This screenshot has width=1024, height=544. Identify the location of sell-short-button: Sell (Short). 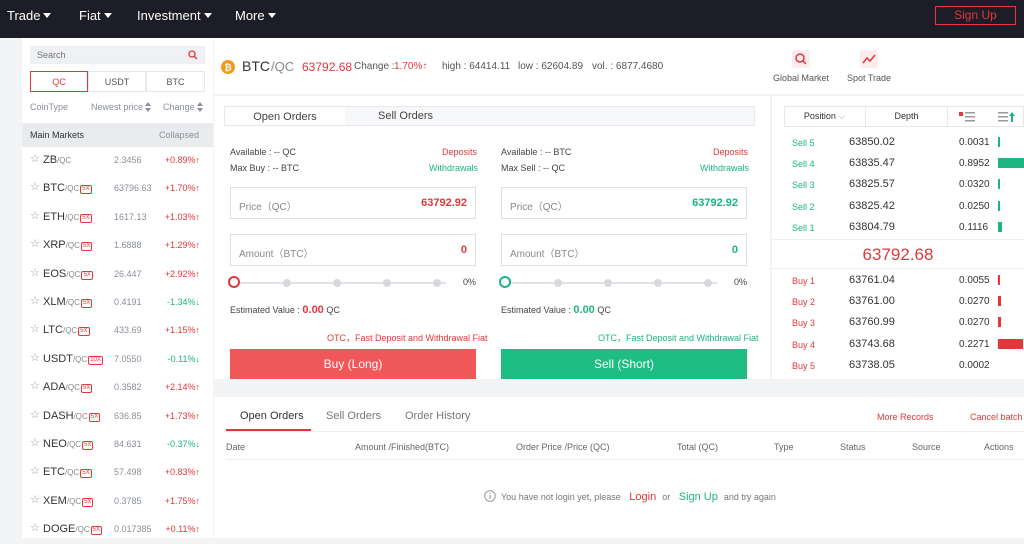
(624, 364).